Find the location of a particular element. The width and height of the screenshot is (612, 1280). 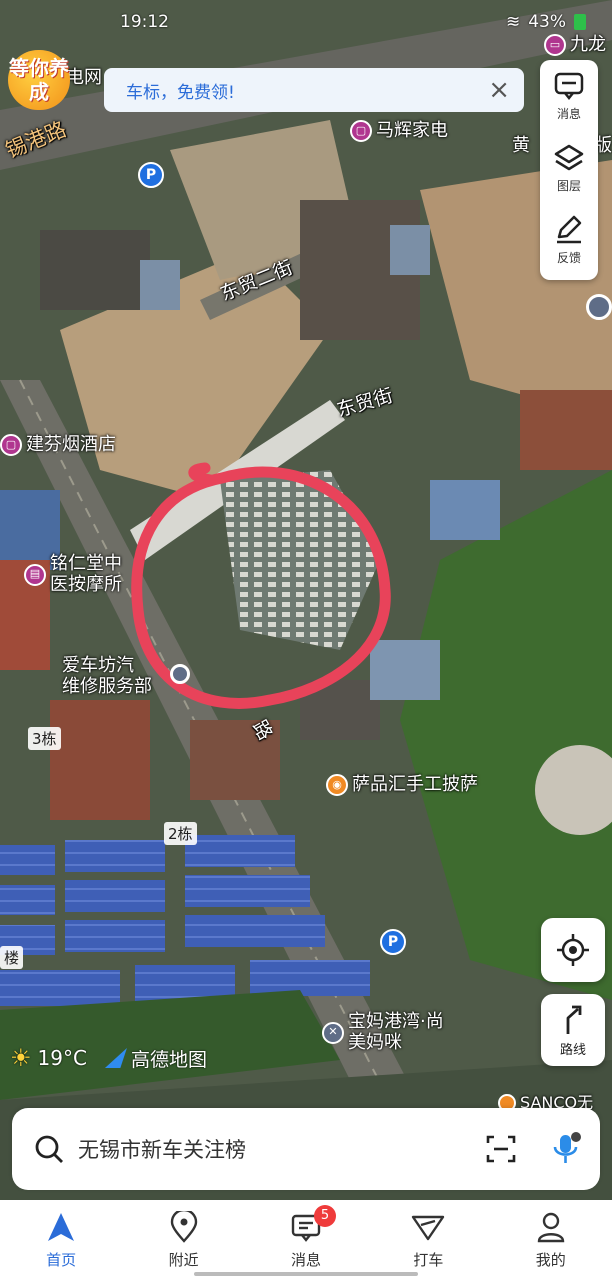

taxi-icon is located at coordinates (428, 1227).